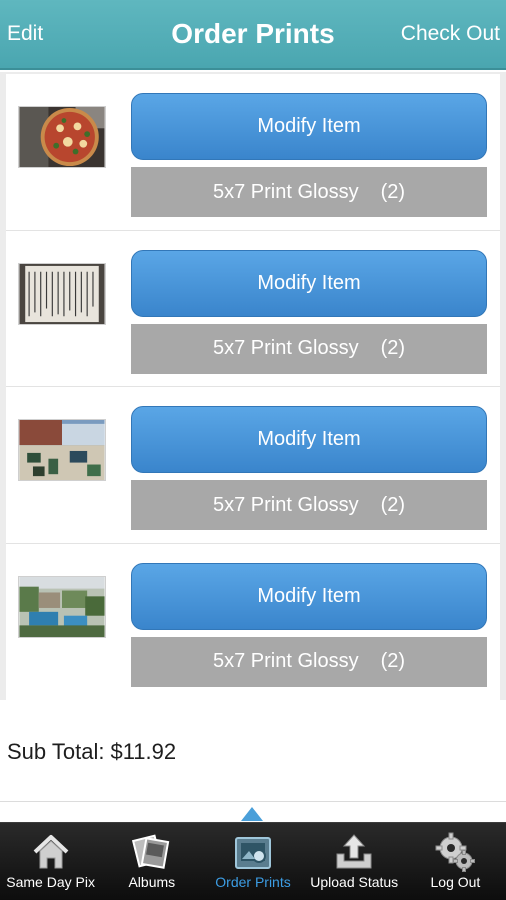 This screenshot has width=506, height=900. What do you see at coordinates (50, 852) in the screenshot?
I see `house-icon` at bounding box center [50, 852].